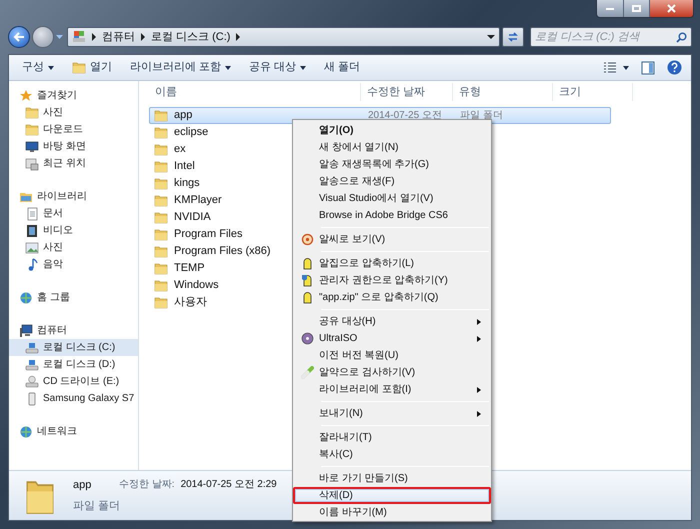  What do you see at coordinates (392, 297) in the screenshot?
I see `menu-item: "app.zip" 으로 압축하기(Q)` at bounding box center [392, 297].